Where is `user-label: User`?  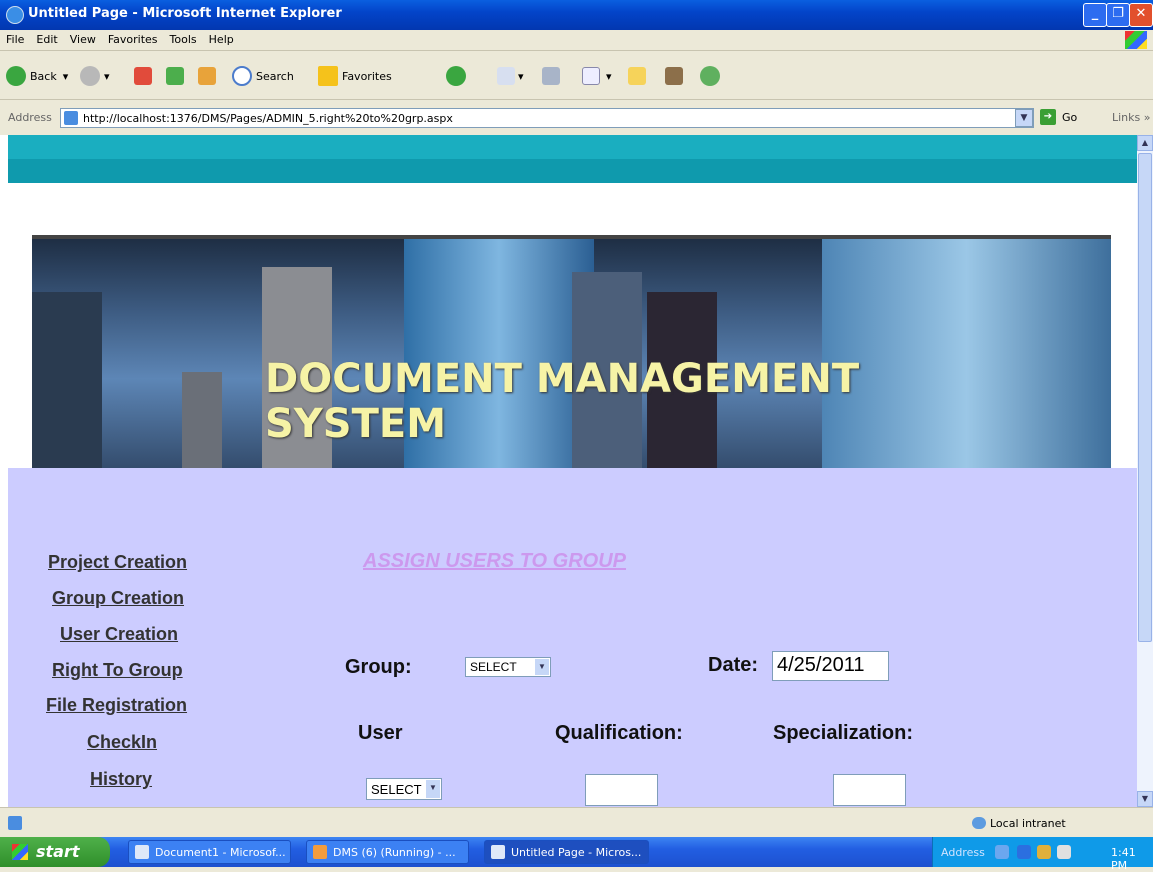
user-label: User is located at coordinates (380, 733).